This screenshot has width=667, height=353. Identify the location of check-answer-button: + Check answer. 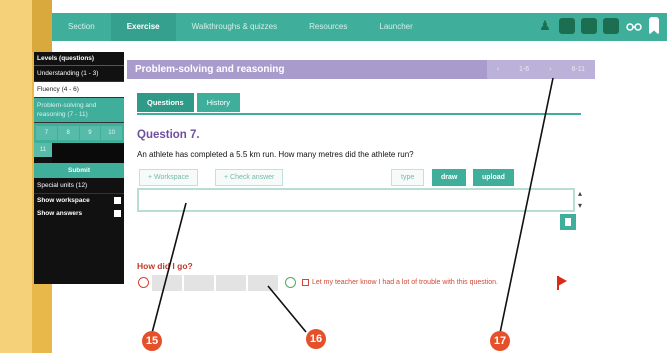
(249, 177).